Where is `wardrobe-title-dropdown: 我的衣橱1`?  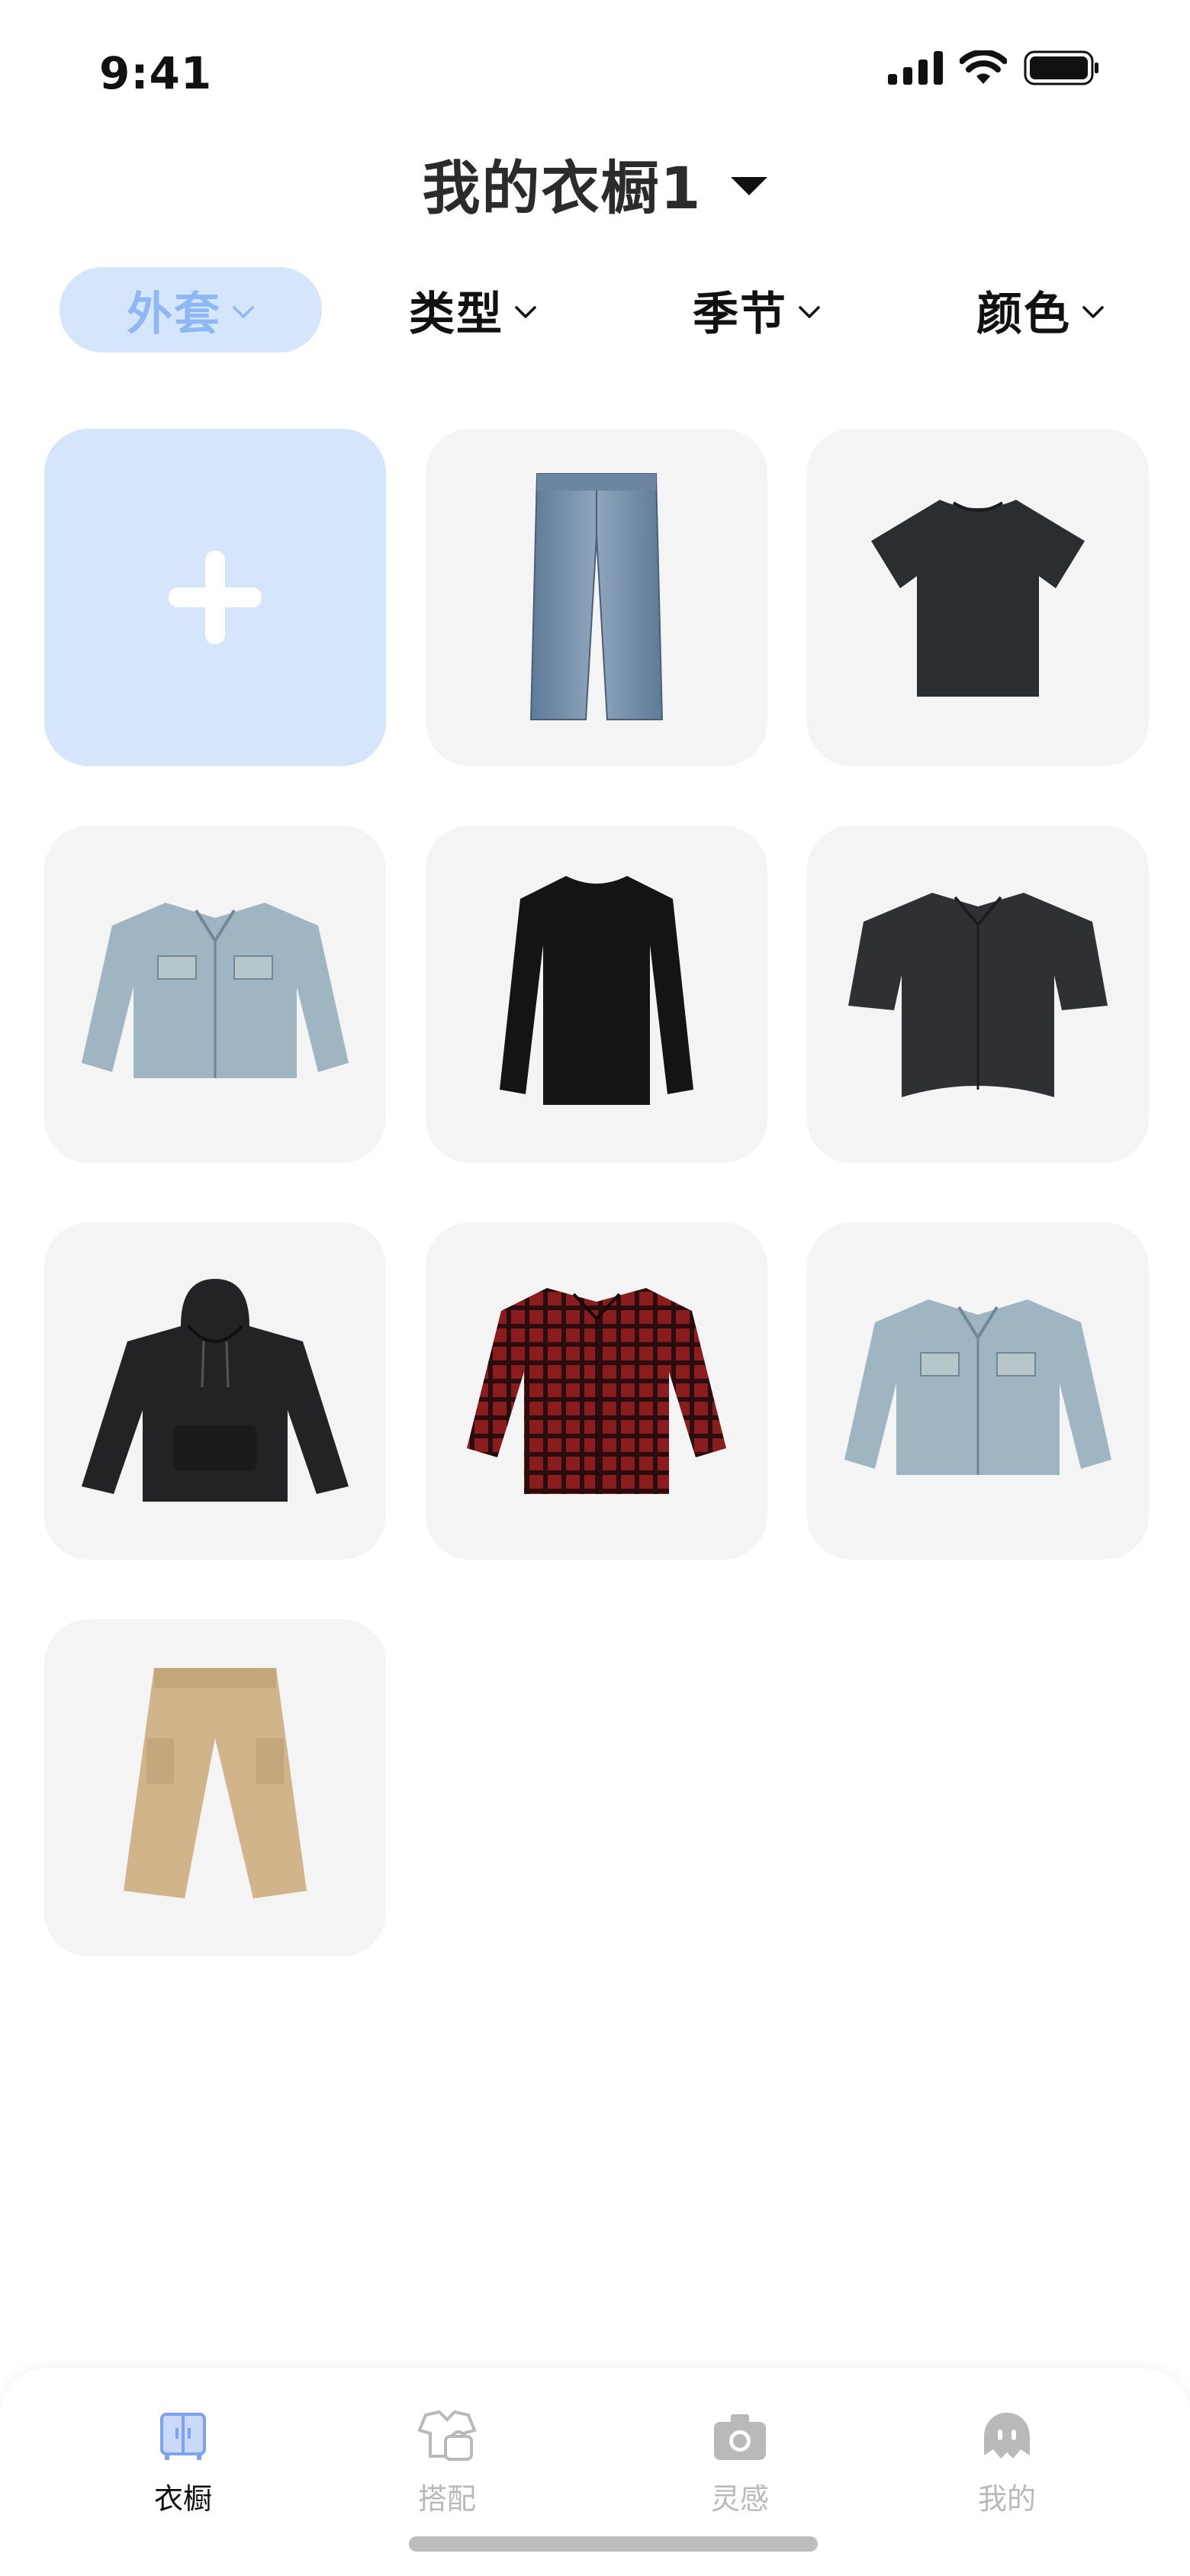 wardrobe-title-dropdown: 我的衣橱1 is located at coordinates (595, 183).